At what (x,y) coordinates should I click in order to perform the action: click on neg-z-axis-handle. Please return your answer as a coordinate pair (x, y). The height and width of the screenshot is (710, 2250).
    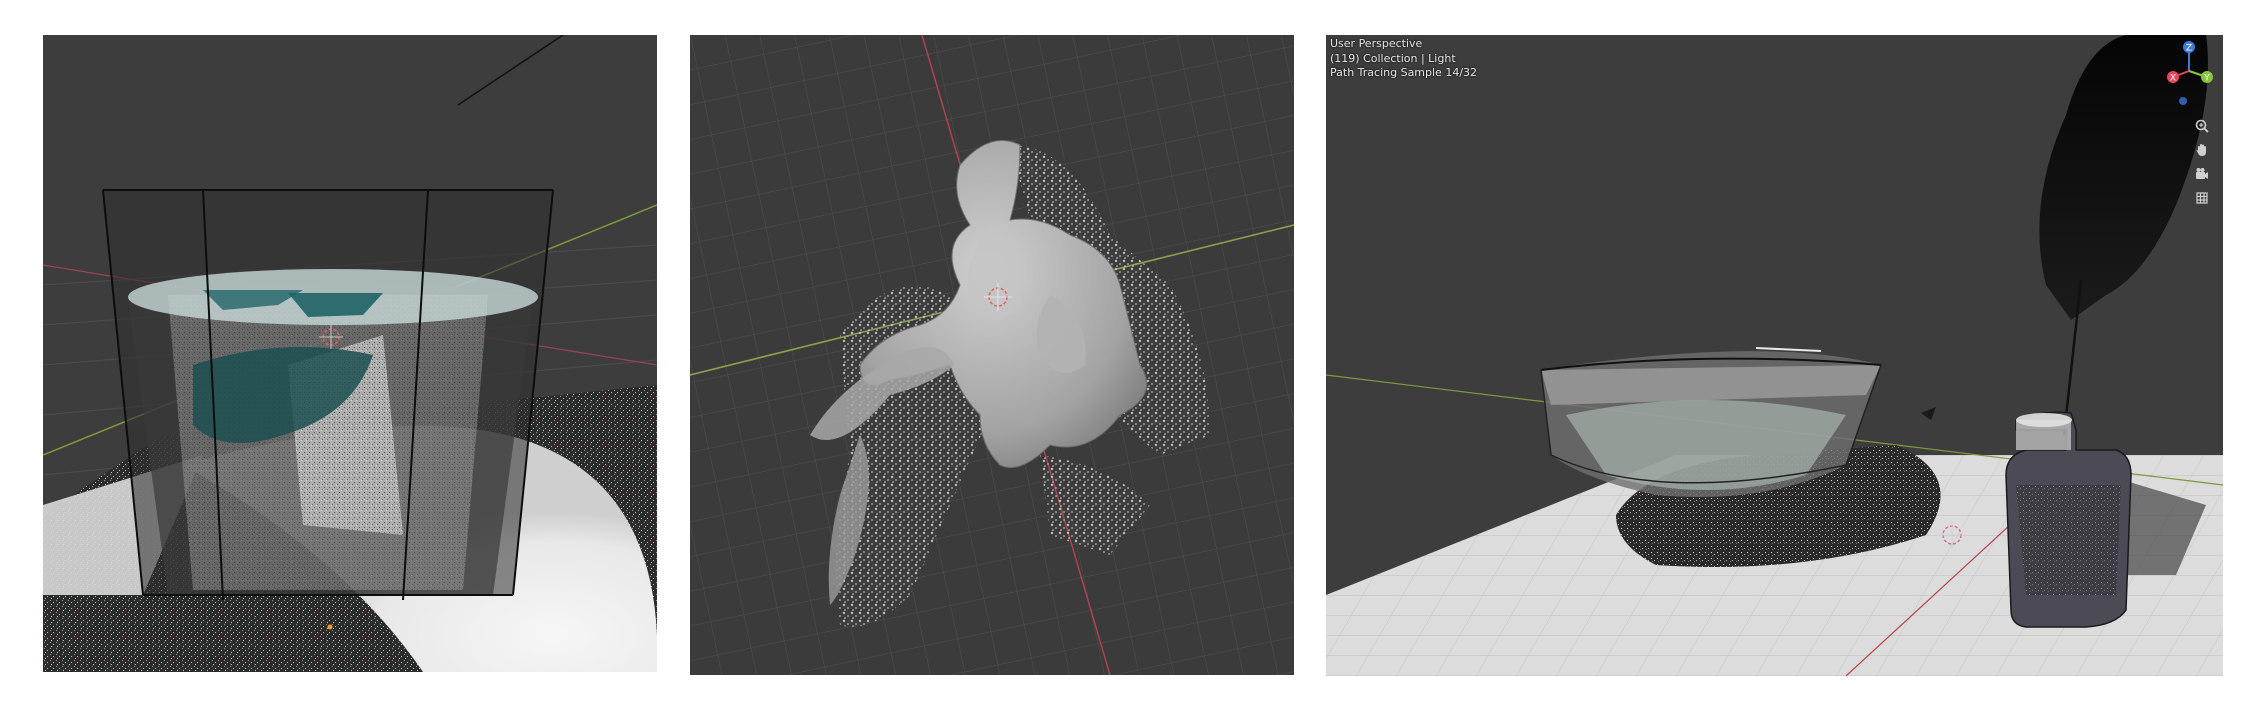
    Looking at the image, I should click on (2183, 101).